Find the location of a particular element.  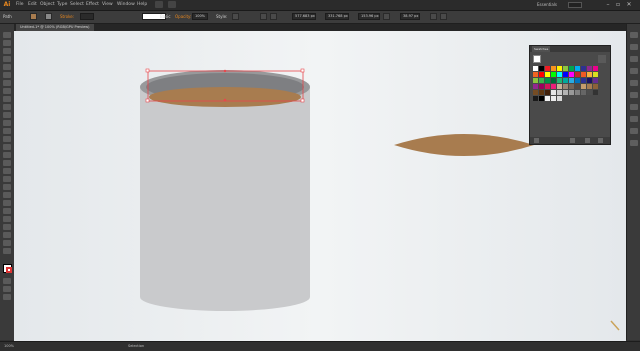

direct-selection-tool-icon is located at coordinates (7, 43).